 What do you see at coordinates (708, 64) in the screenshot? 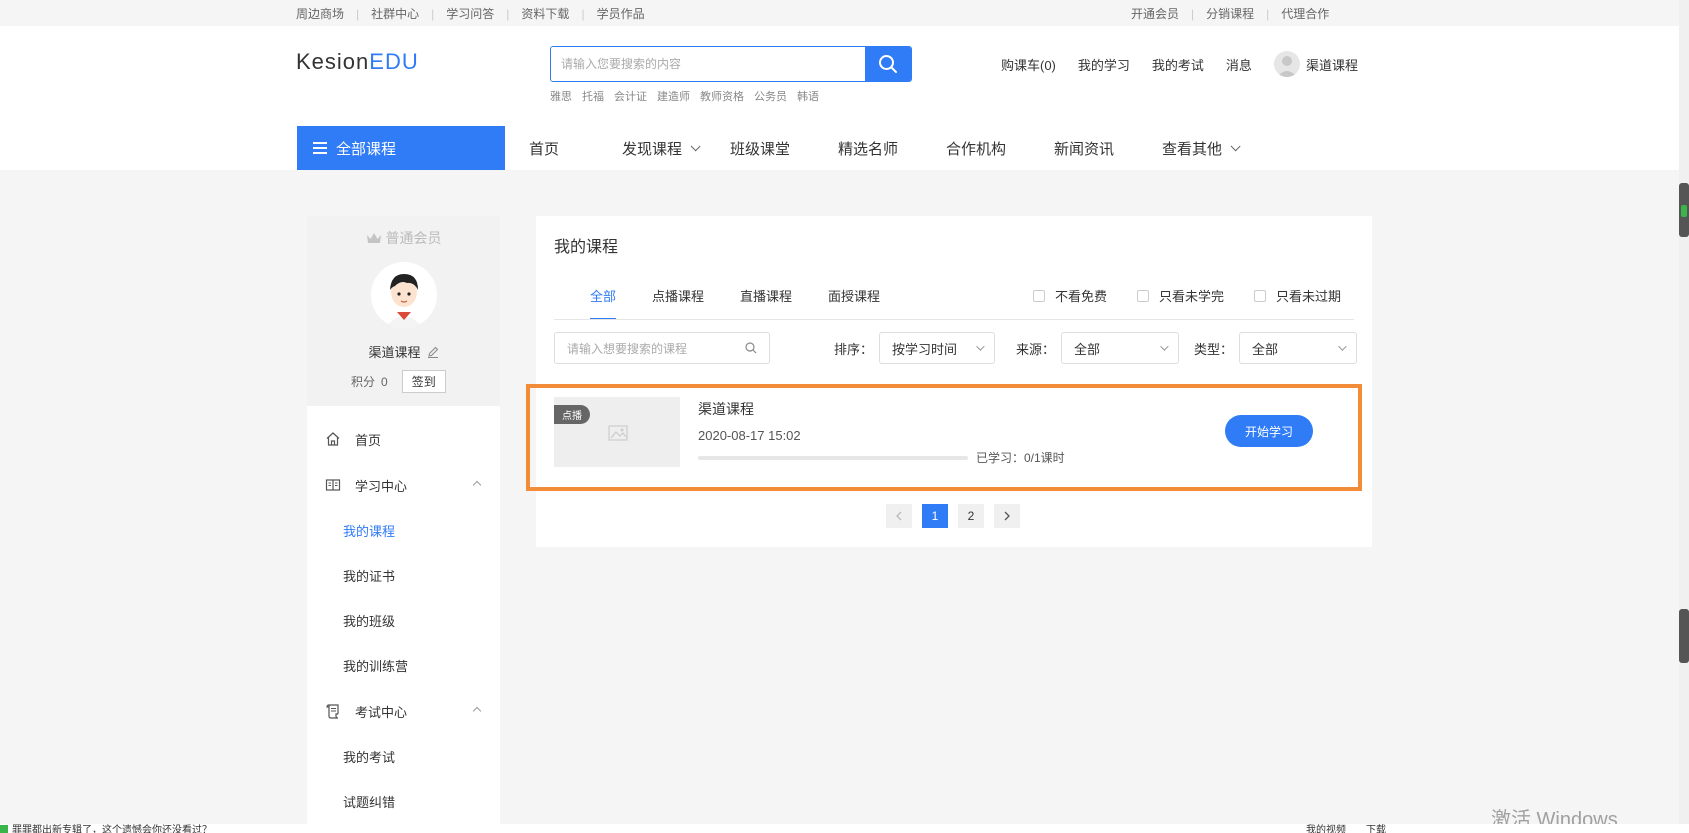
I see `search-input` at bounding box center [708, 64].